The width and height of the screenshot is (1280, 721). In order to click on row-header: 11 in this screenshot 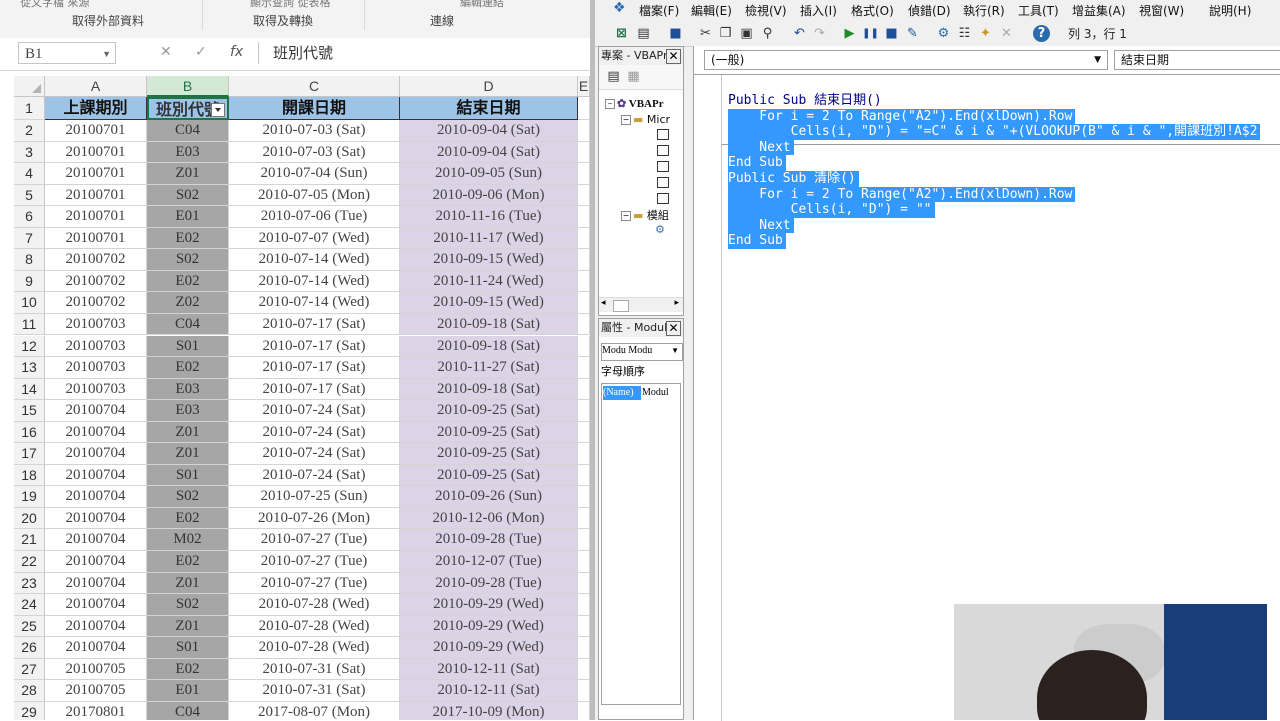, I will do `click(29, 324)`.